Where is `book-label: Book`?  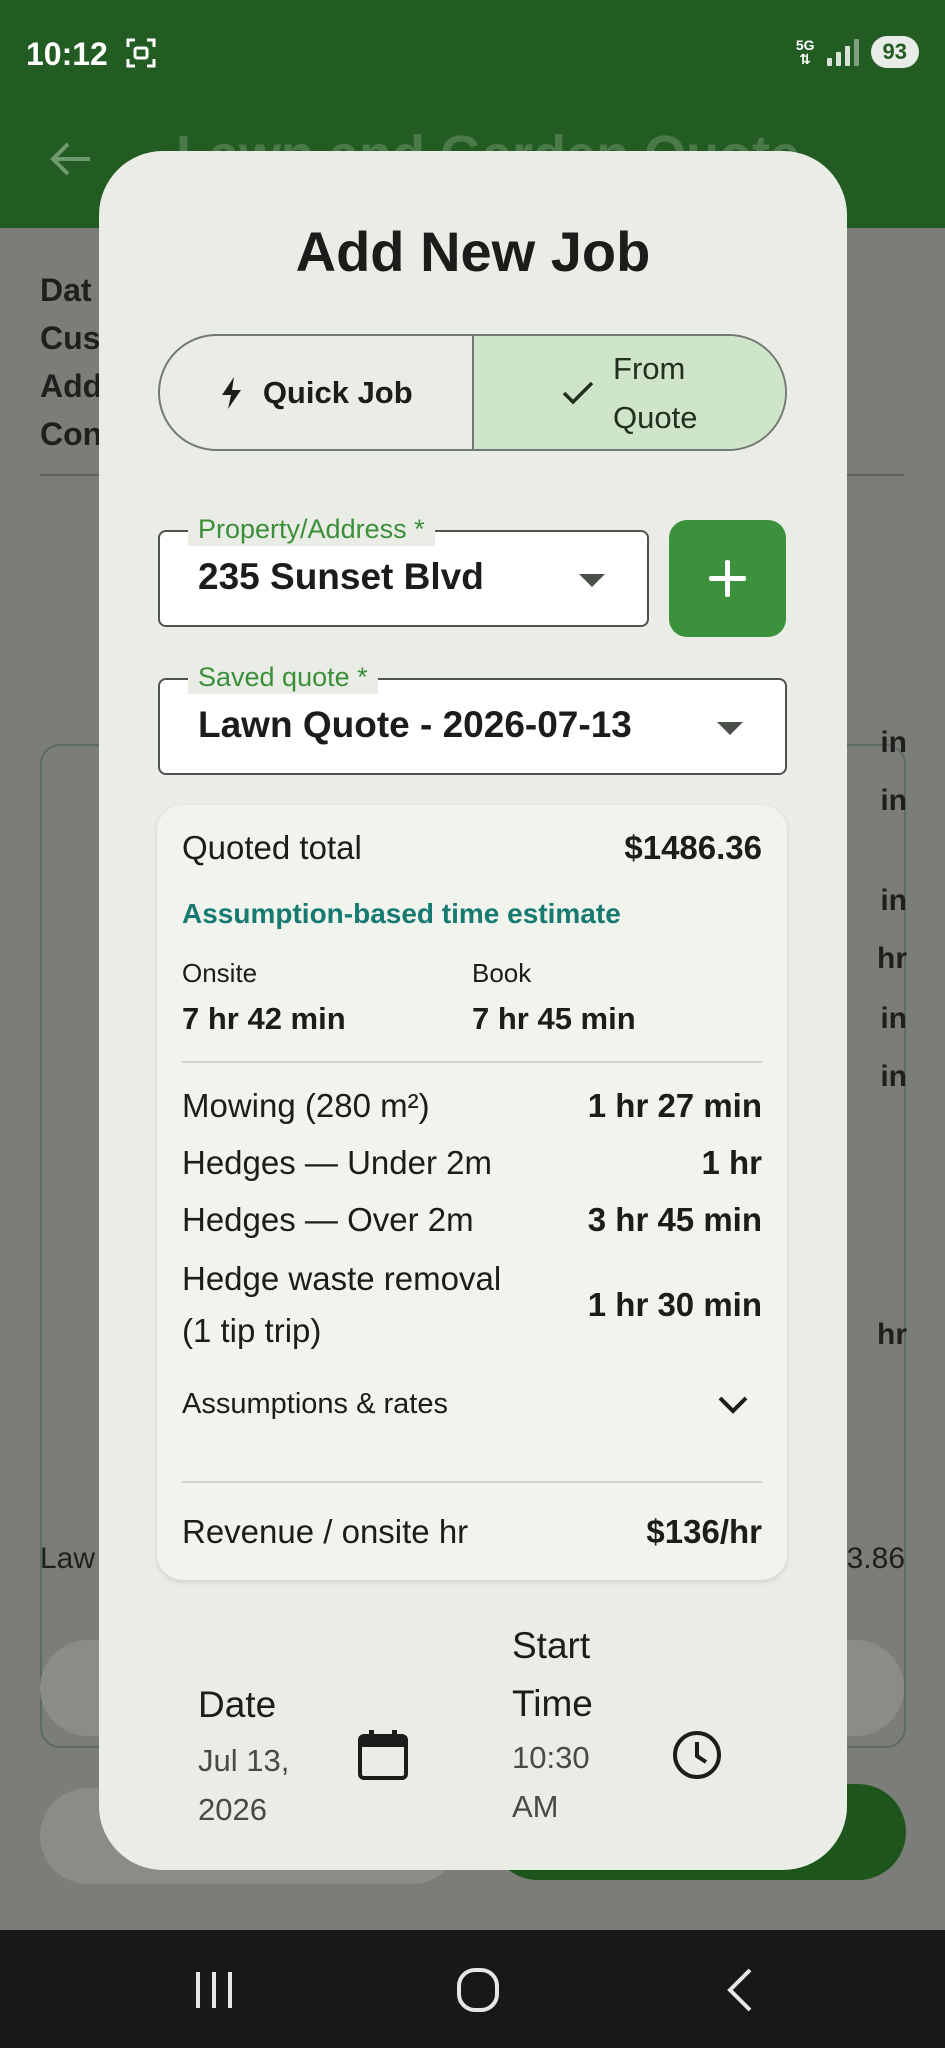 book-label: Book is located at coordinates (502, 973).